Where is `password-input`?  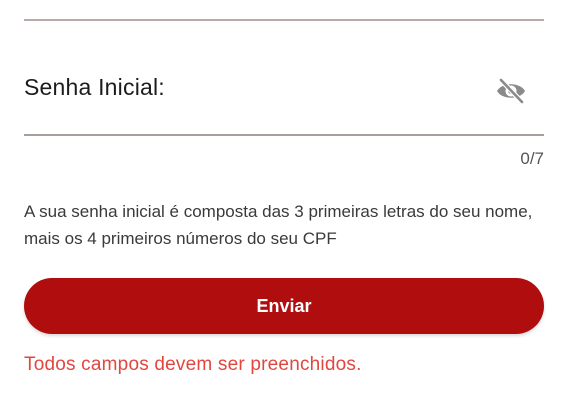 password-input is located at coordinates (346, 89).